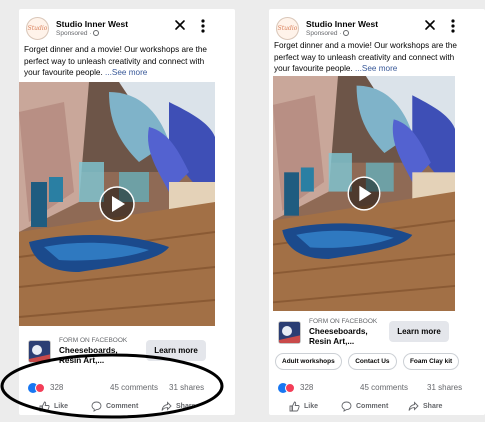  Describe the element at coordinates (431, 361) in the screenshot. I see `chip-foam-clay-kit: Foam Clay kit` at that location.